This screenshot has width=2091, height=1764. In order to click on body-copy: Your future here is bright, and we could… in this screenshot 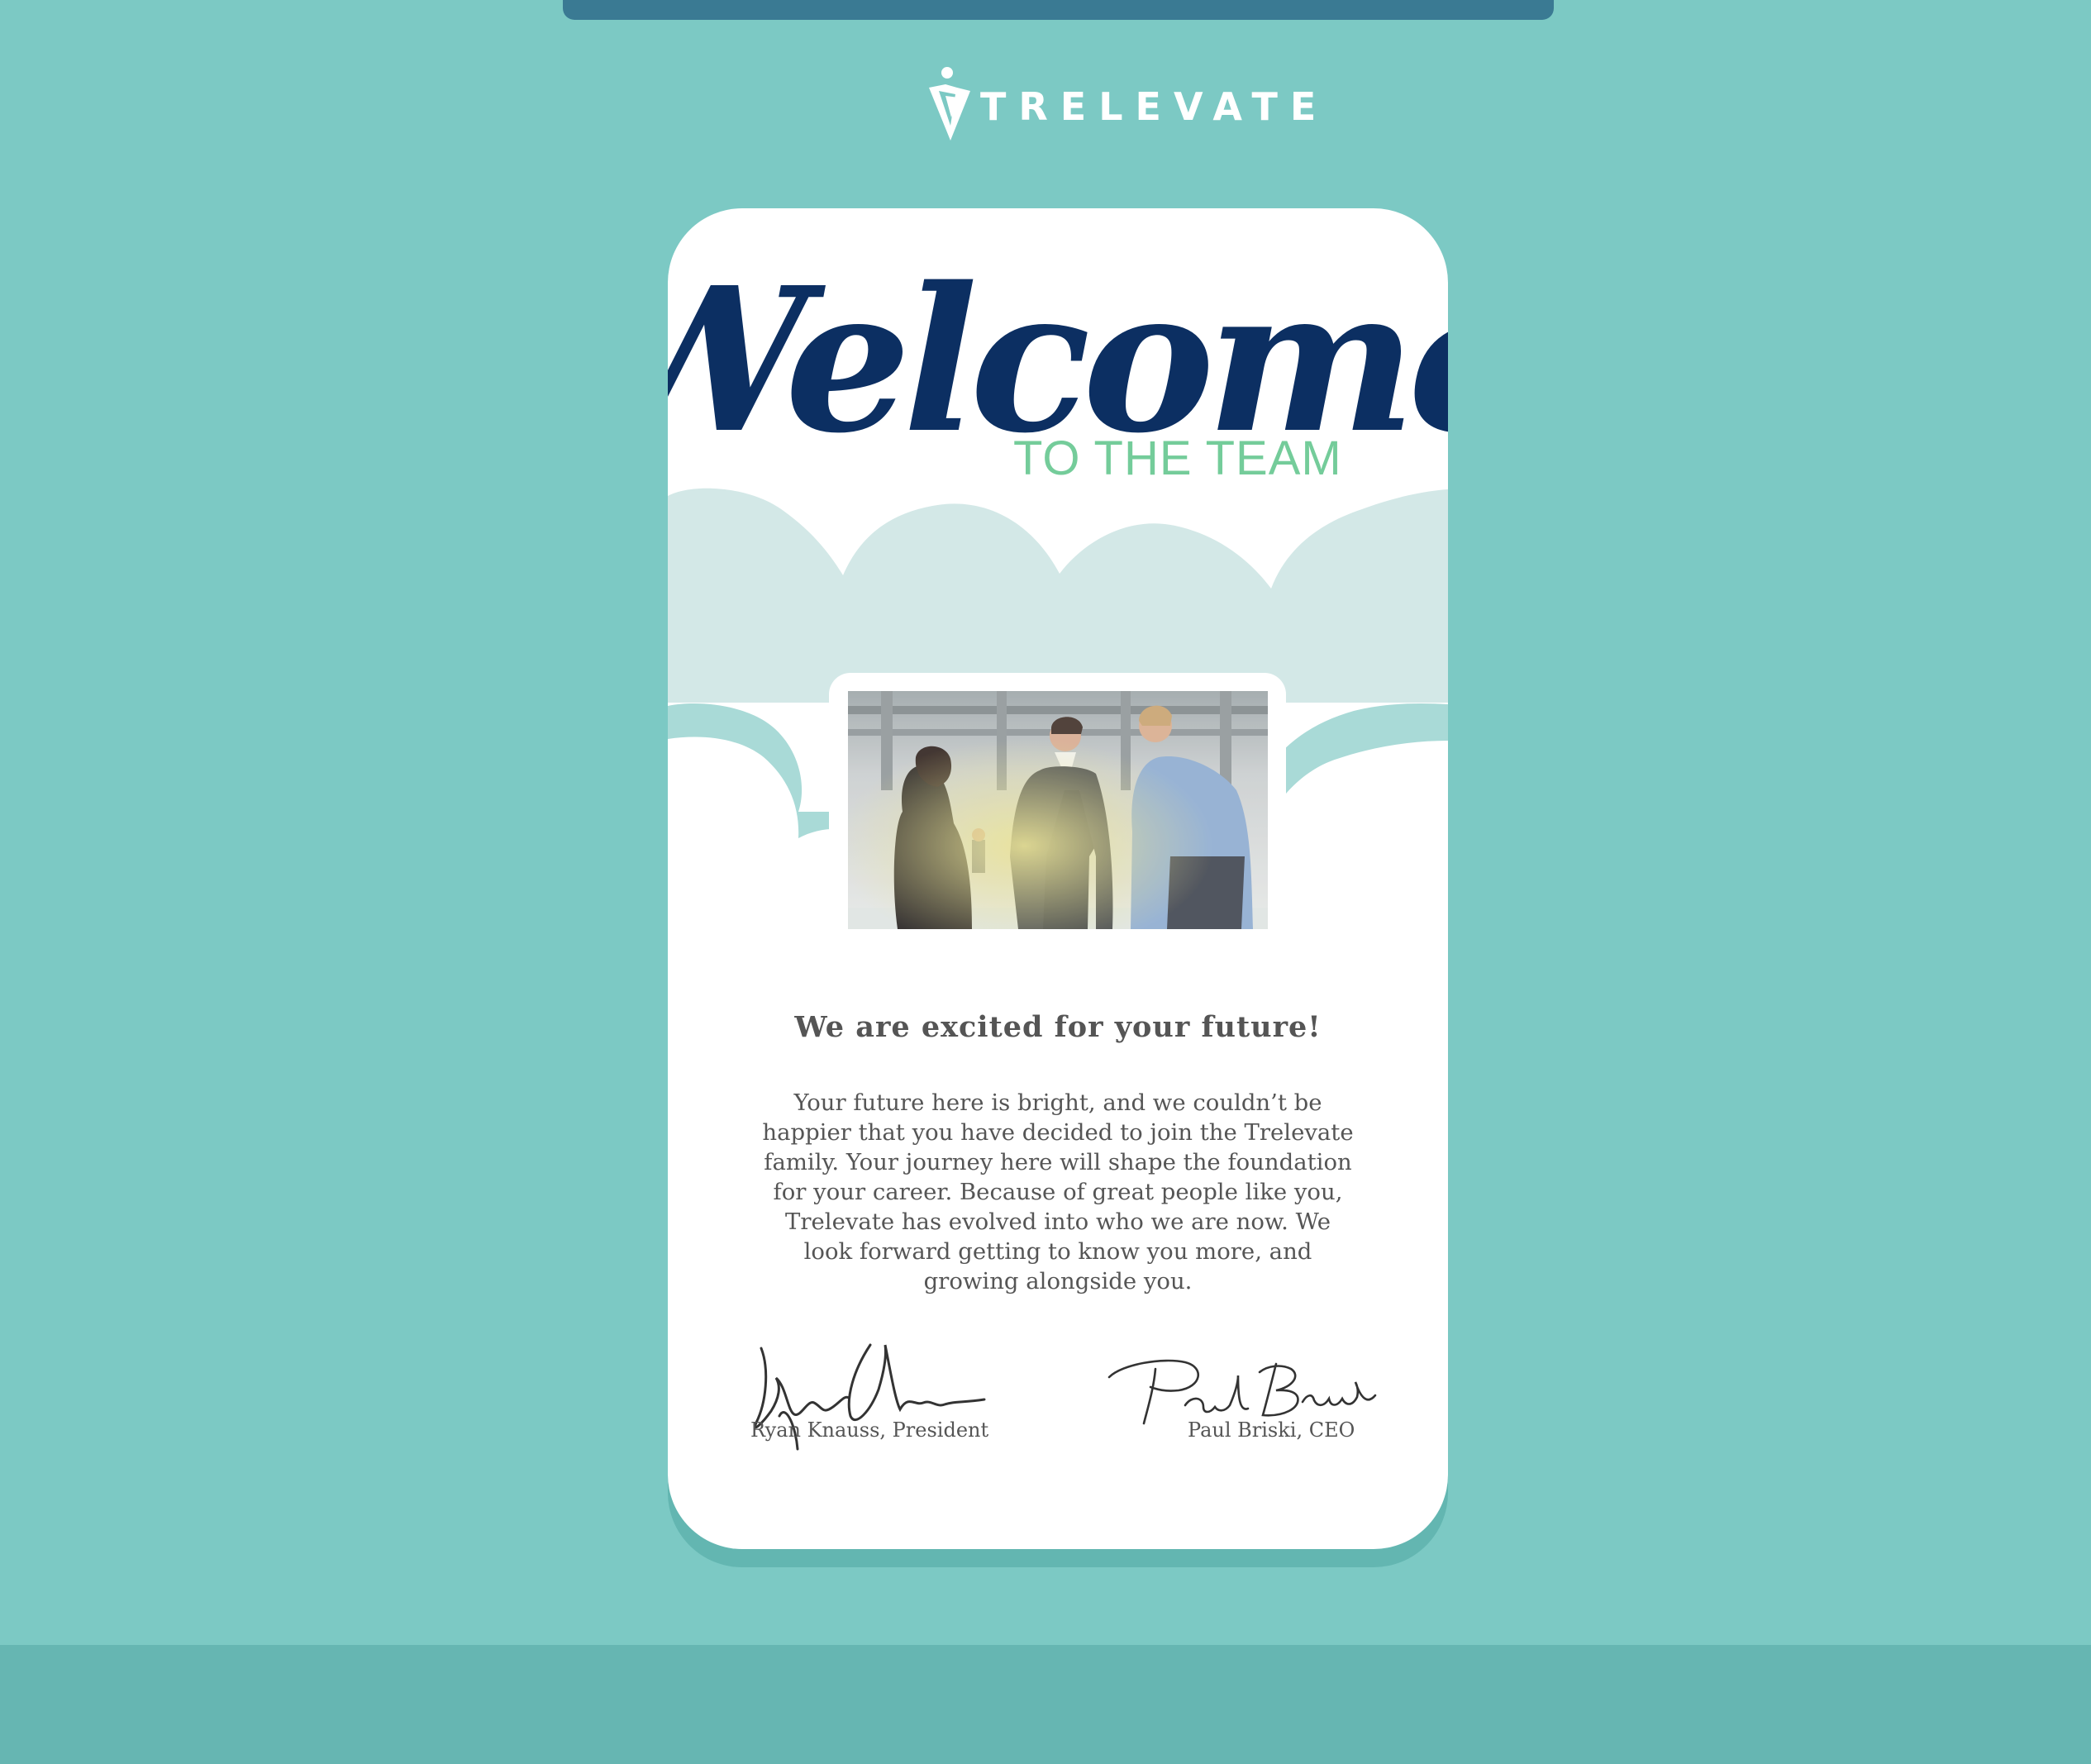, I will do `click(1058, 1191)`.